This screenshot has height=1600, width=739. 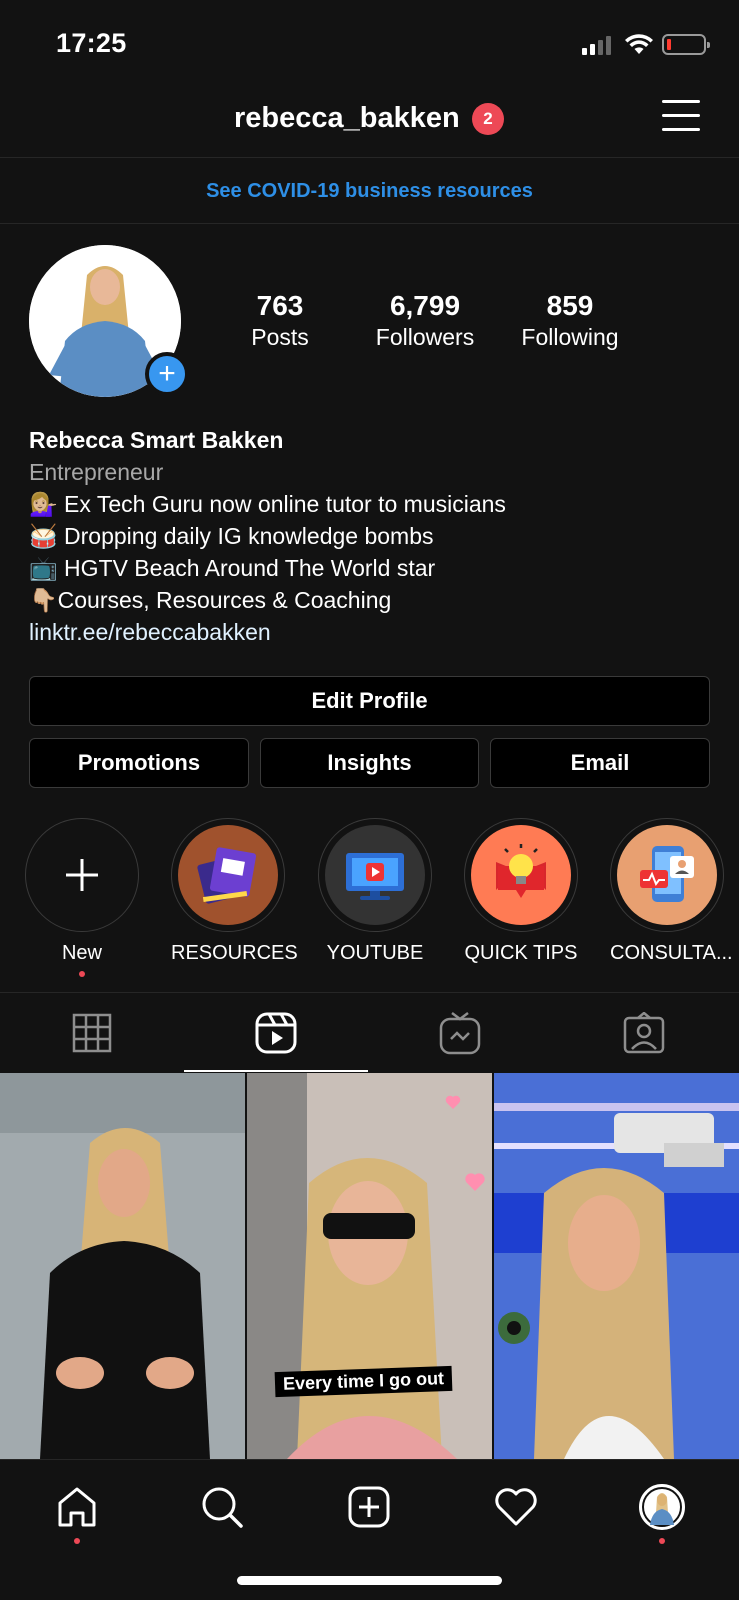 I want to click on reels-icon, so click(x=276, y=1033).